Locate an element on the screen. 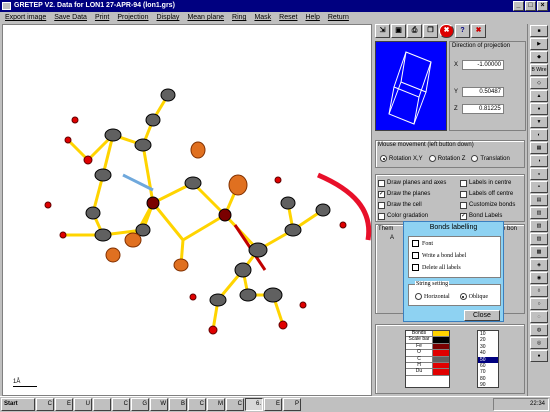 The image size is (550, 412). side-button-21: ◊ is located at coordinates (539, 291).